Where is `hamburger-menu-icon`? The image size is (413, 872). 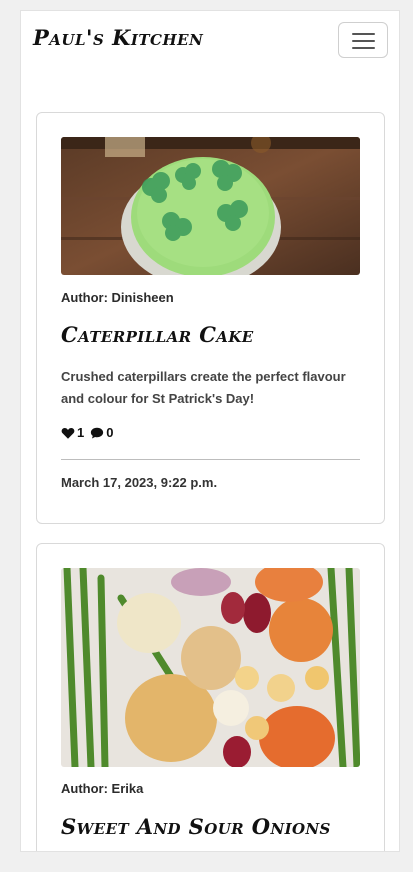
hamburger-menu-icon is located at coordinates (363, 34).